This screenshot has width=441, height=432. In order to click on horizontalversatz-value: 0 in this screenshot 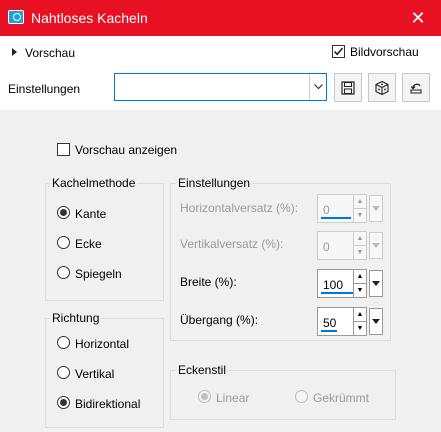, I will do `click(326, 210)`.